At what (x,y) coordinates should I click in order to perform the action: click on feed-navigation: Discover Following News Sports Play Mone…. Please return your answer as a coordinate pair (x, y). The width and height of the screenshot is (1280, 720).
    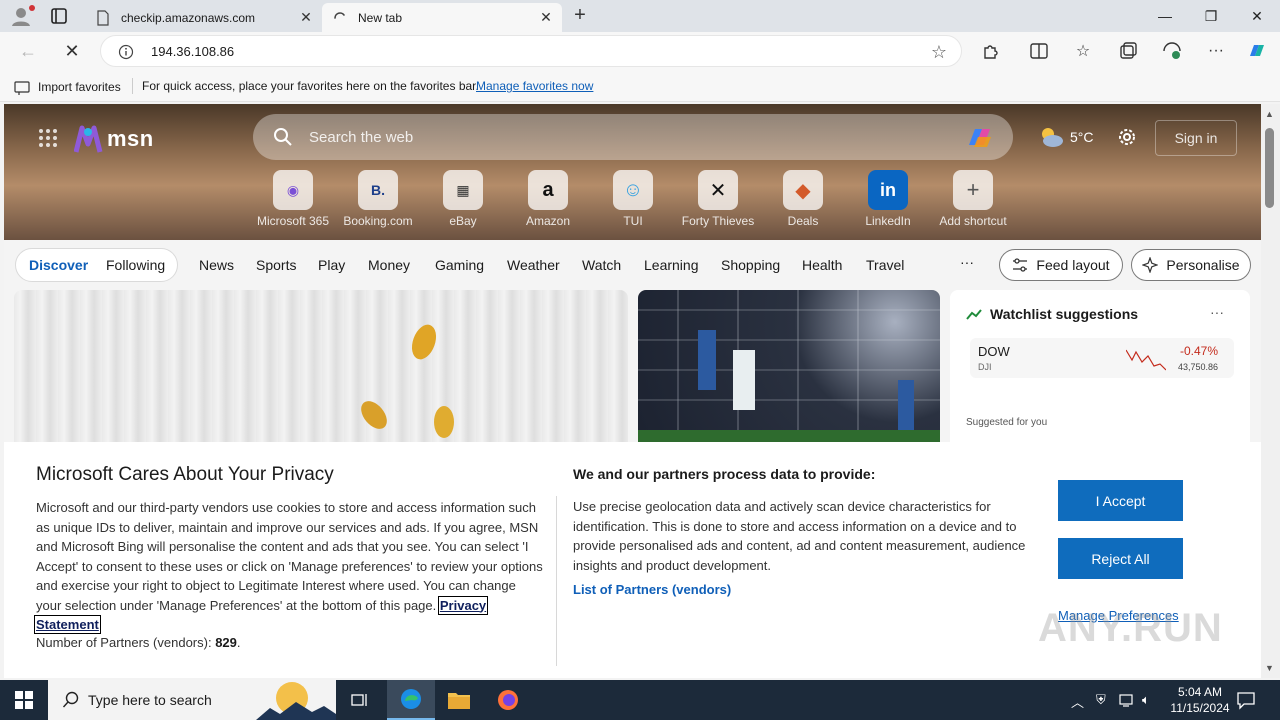
    Looking at the image, I should click on (632, 265).